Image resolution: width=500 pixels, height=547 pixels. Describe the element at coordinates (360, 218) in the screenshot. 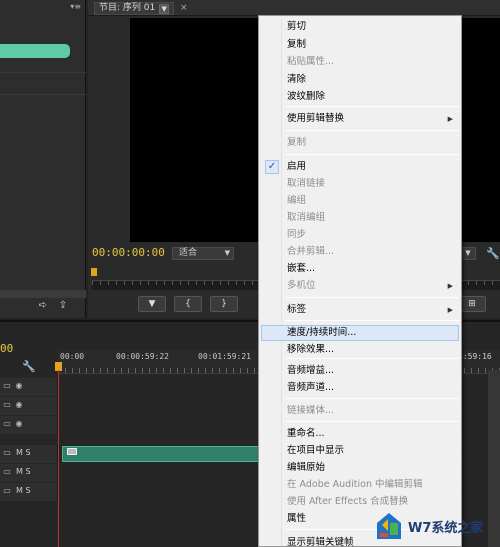

I see `menu-item: 取消编组` at that location.